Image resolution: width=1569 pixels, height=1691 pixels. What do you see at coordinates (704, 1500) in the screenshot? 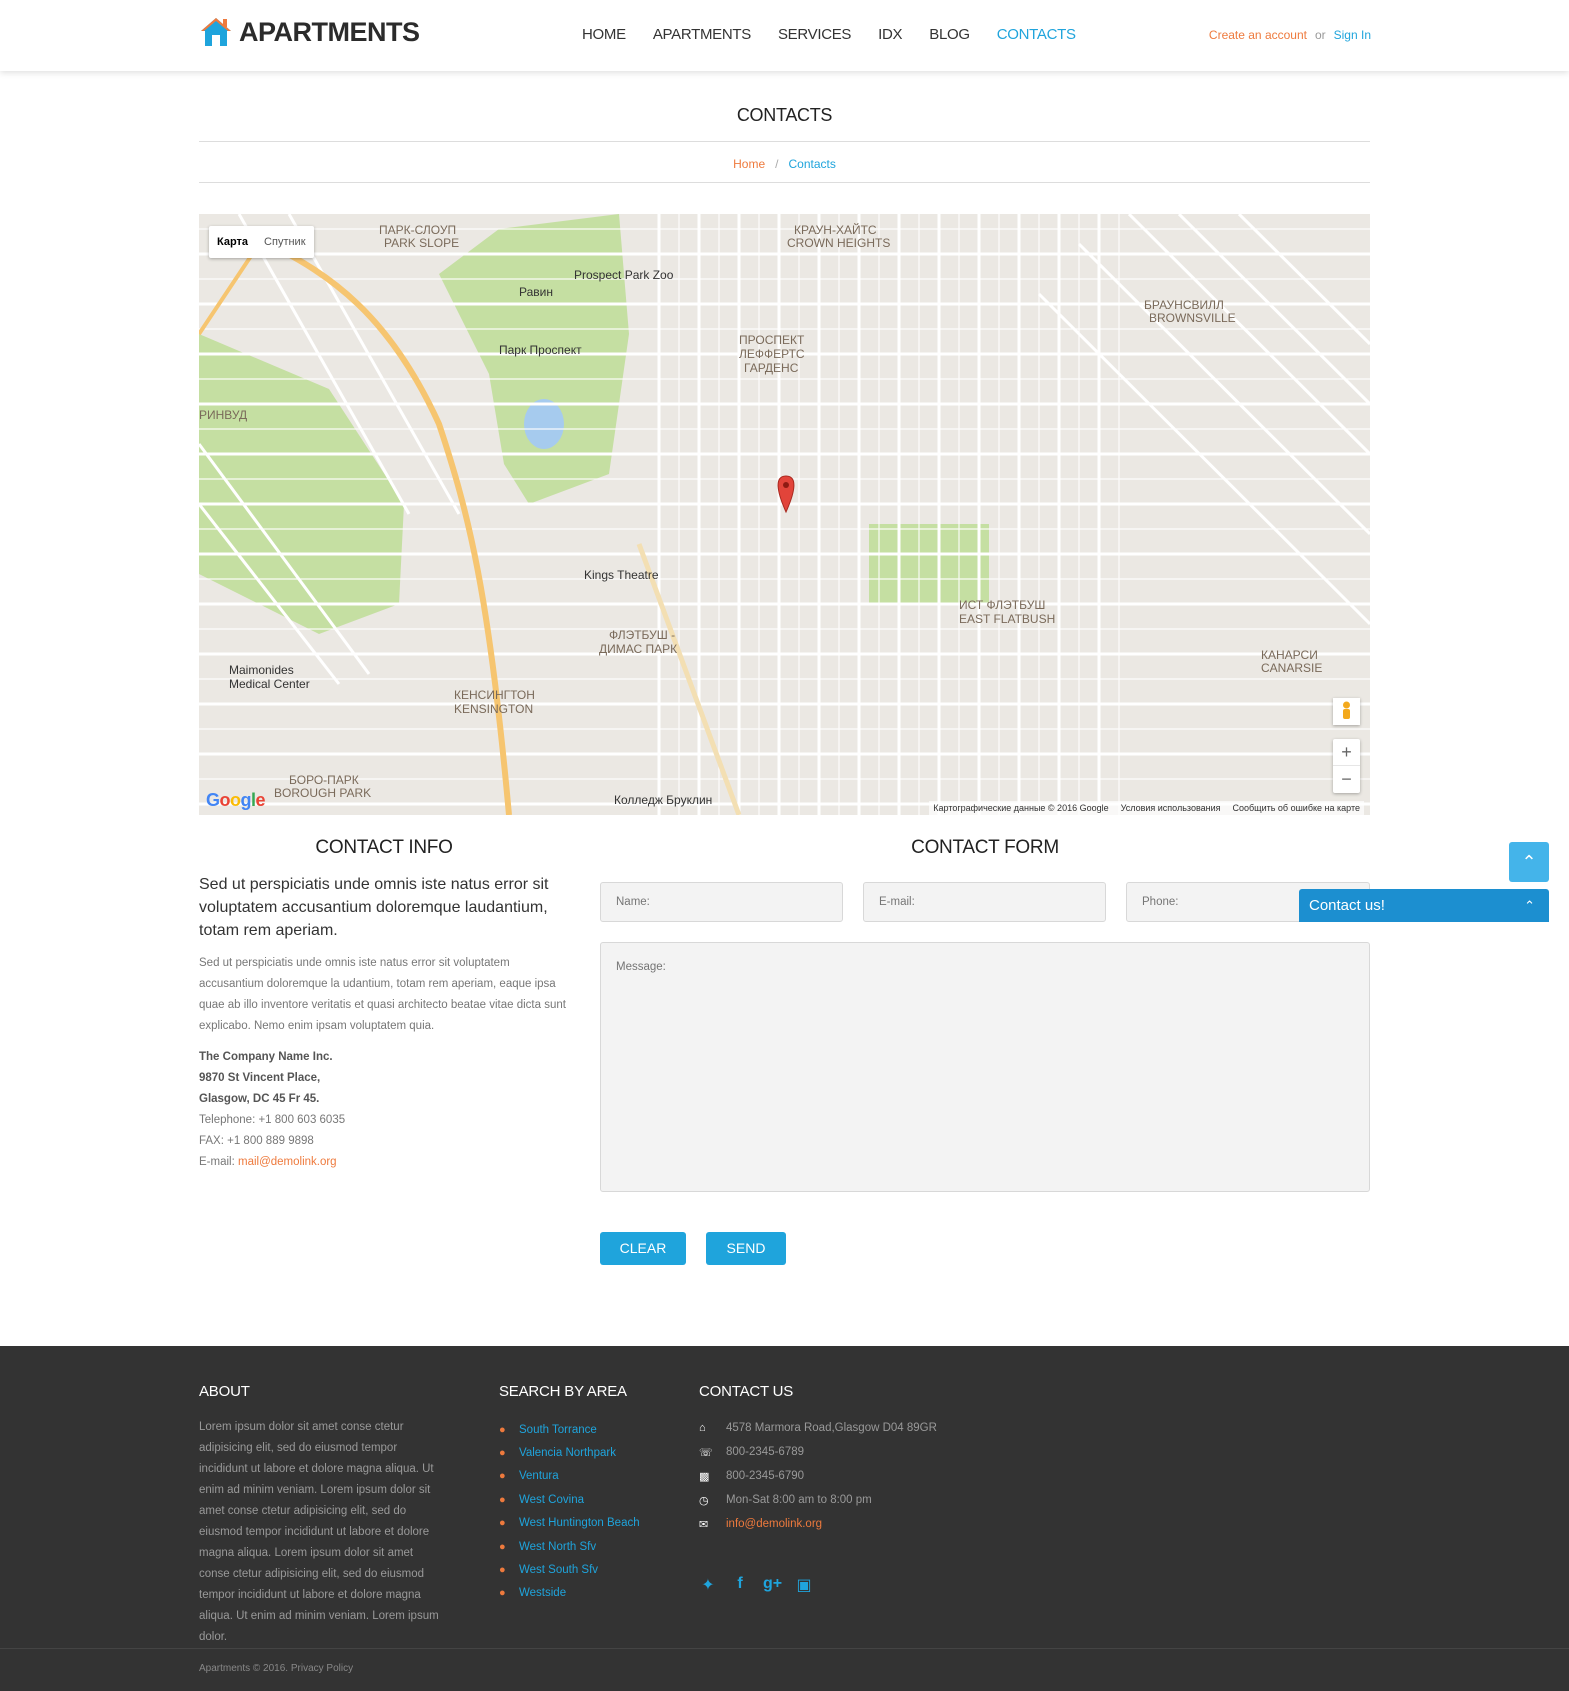
I see `clock-icon: ◷` at bounding box center [704, 1500].